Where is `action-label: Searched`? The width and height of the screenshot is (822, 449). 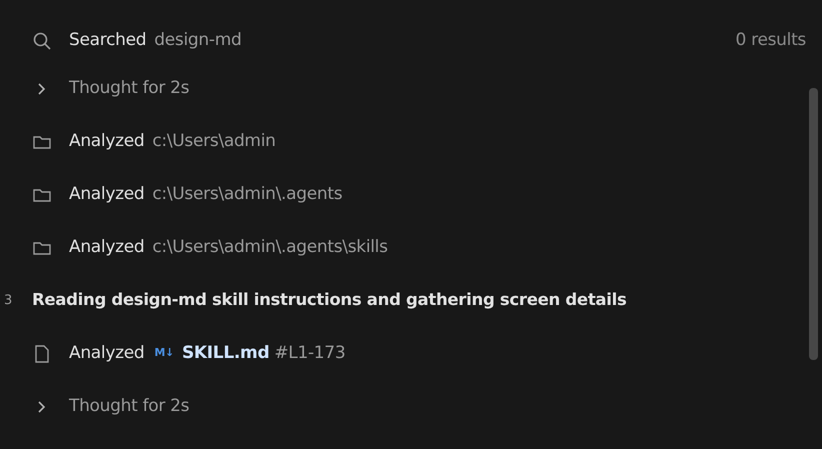
action-label: Searched is located at coordinates (107, 40).